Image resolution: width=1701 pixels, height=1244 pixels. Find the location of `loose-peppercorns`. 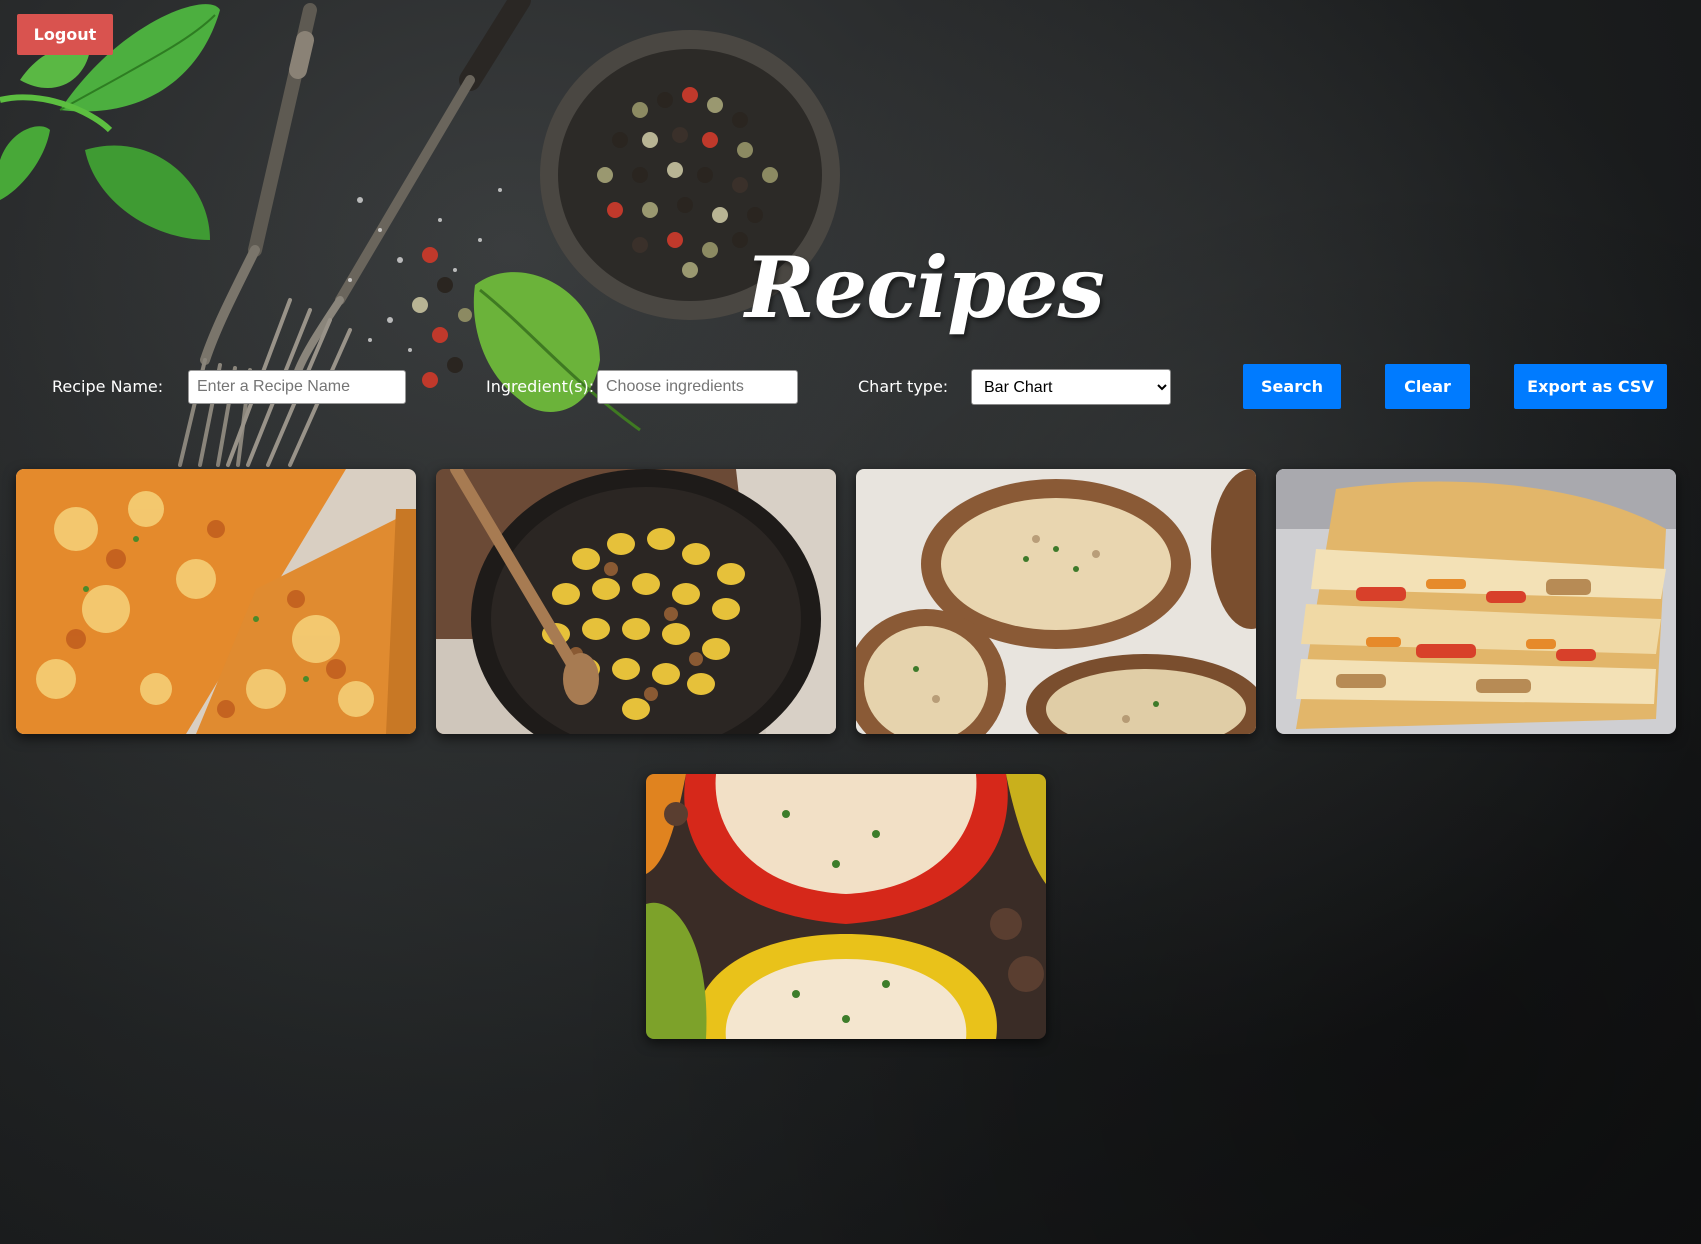

loose-peppercorns is located at coordinates (442, 317).